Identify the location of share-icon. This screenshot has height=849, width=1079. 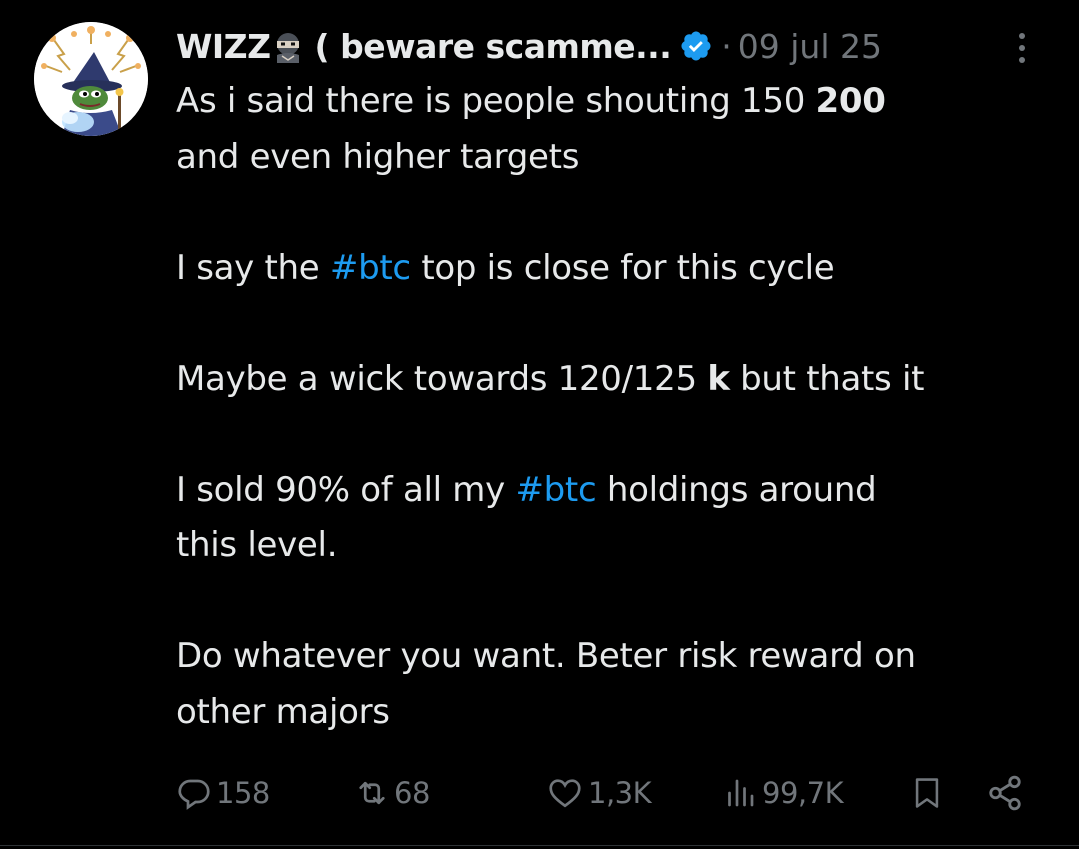
(1005, 793).